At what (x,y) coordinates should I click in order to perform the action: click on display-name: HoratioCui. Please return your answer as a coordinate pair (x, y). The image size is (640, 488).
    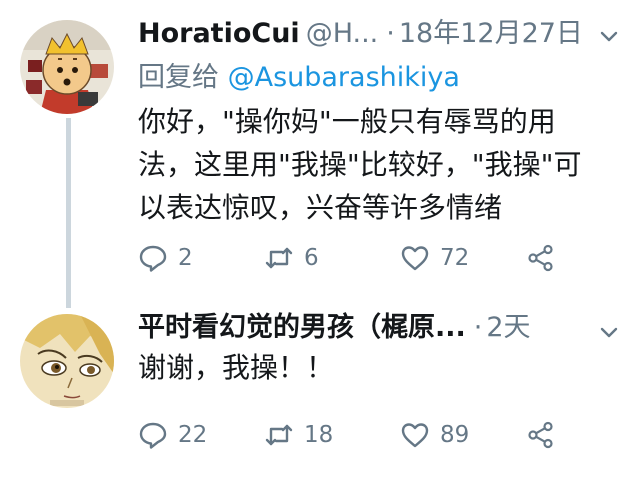
    Looking at the image, I should click on (219, 33).